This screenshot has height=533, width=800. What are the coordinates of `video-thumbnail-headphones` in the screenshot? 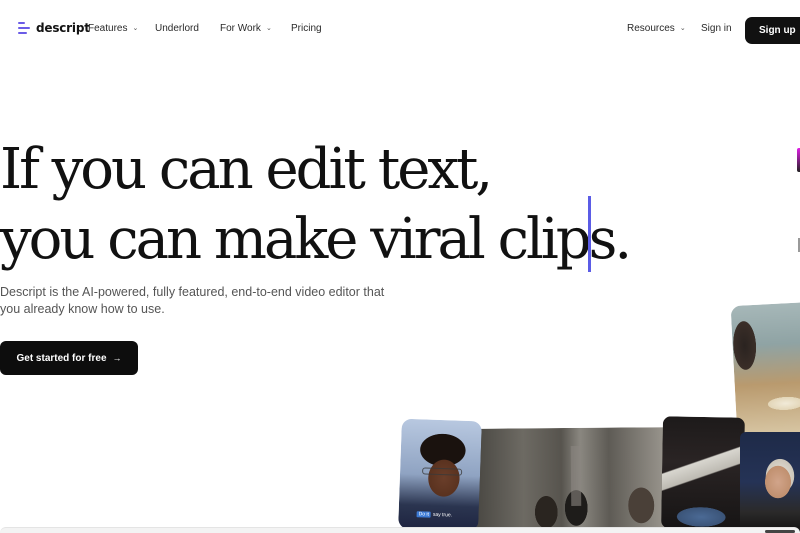 It's located at (770, 482).